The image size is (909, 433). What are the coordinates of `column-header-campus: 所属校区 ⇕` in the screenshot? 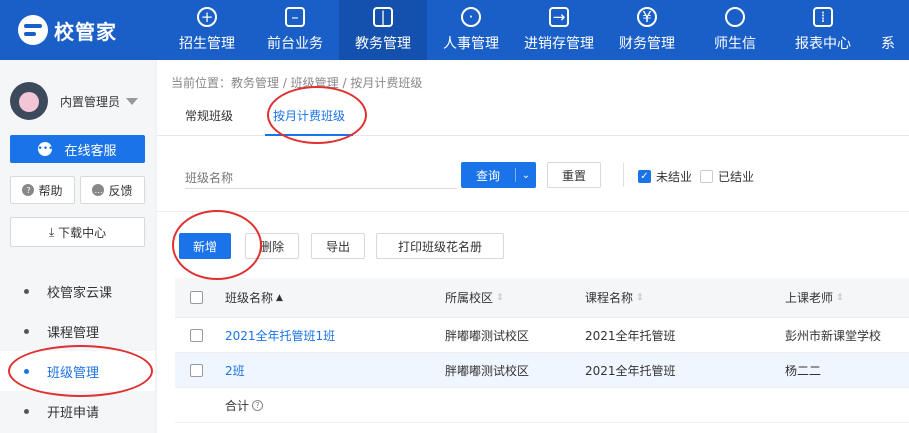 It's located at (474, 297).